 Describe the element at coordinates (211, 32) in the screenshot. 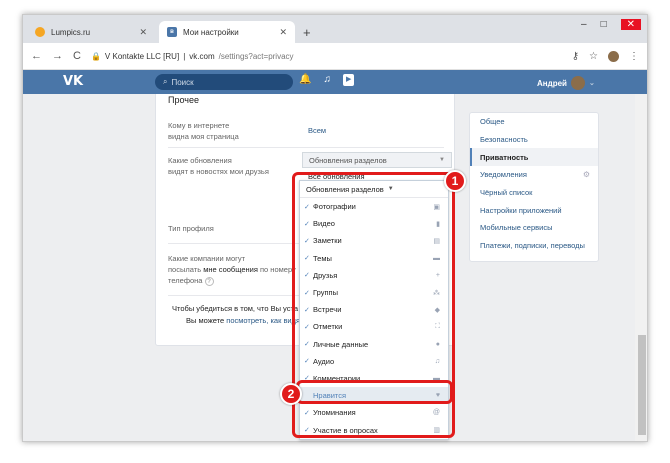

I see `tab-title: Мои настройки` at that location.